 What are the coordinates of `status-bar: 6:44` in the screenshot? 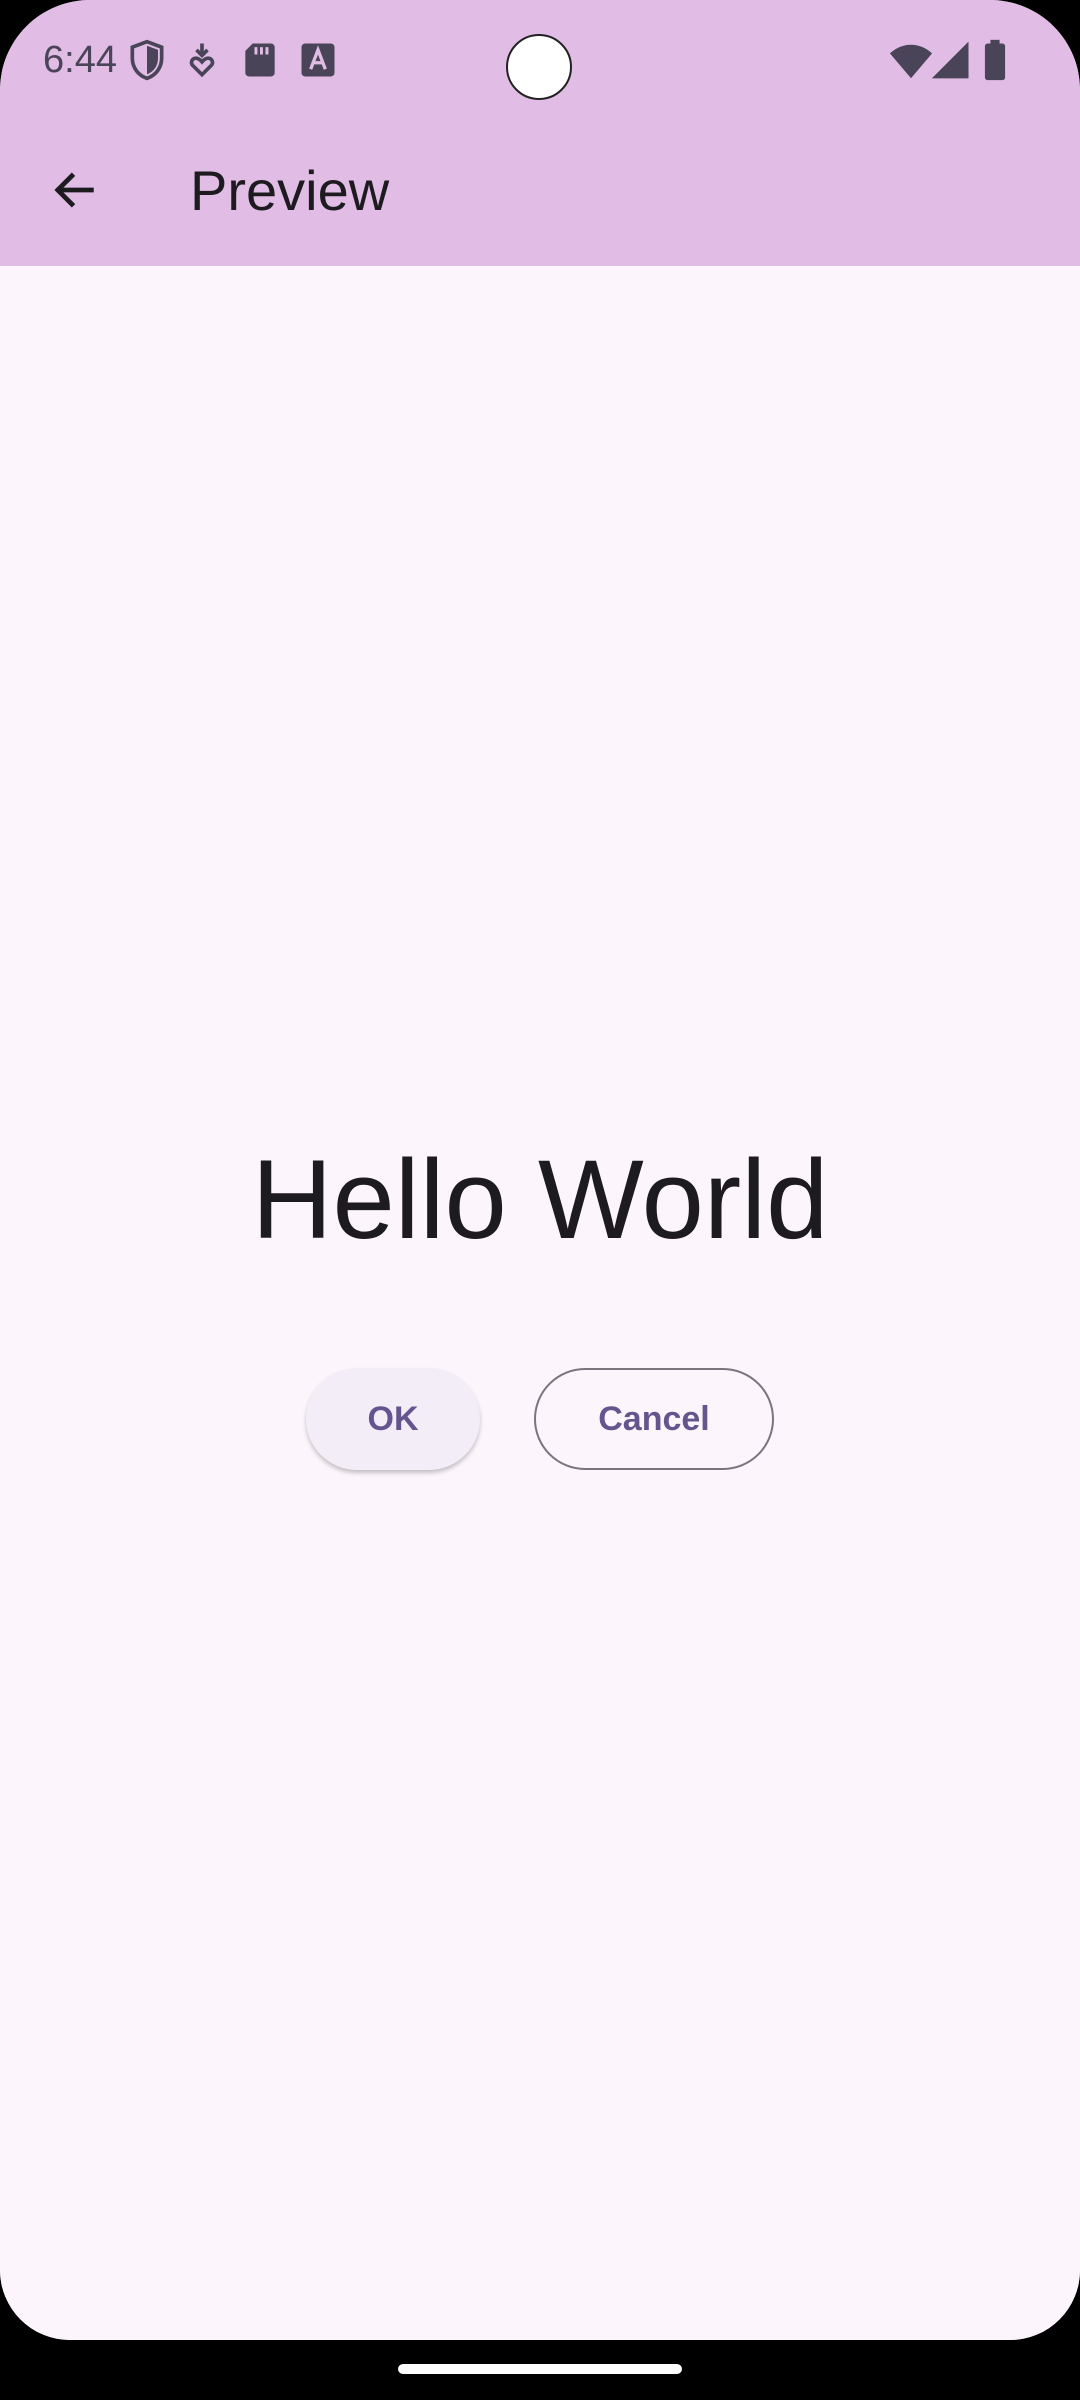 It's located at (540, 59).